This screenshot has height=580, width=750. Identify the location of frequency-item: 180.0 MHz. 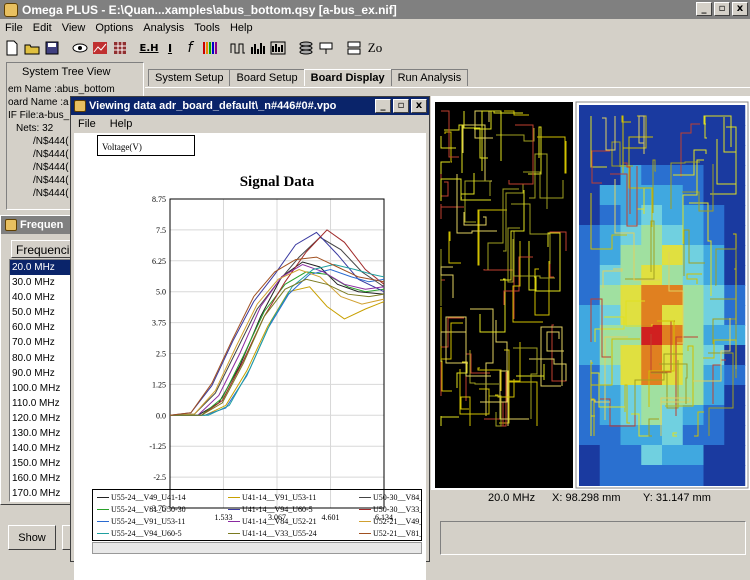
(44, 502).